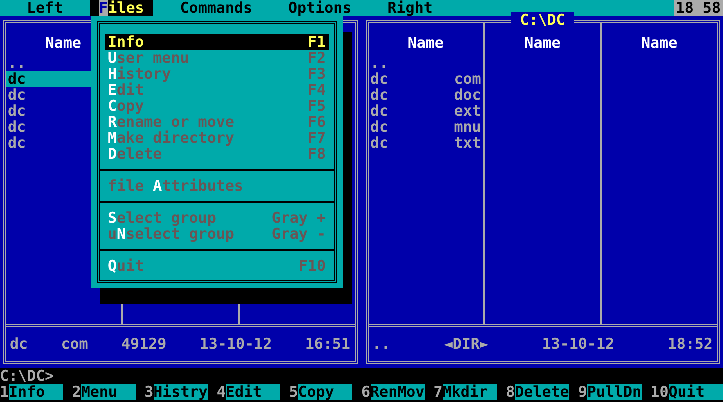  What do you see at coordinates (426, 127) in the screenshot?
I see `file-row: dc mnu` at bounding box center [426, 127].